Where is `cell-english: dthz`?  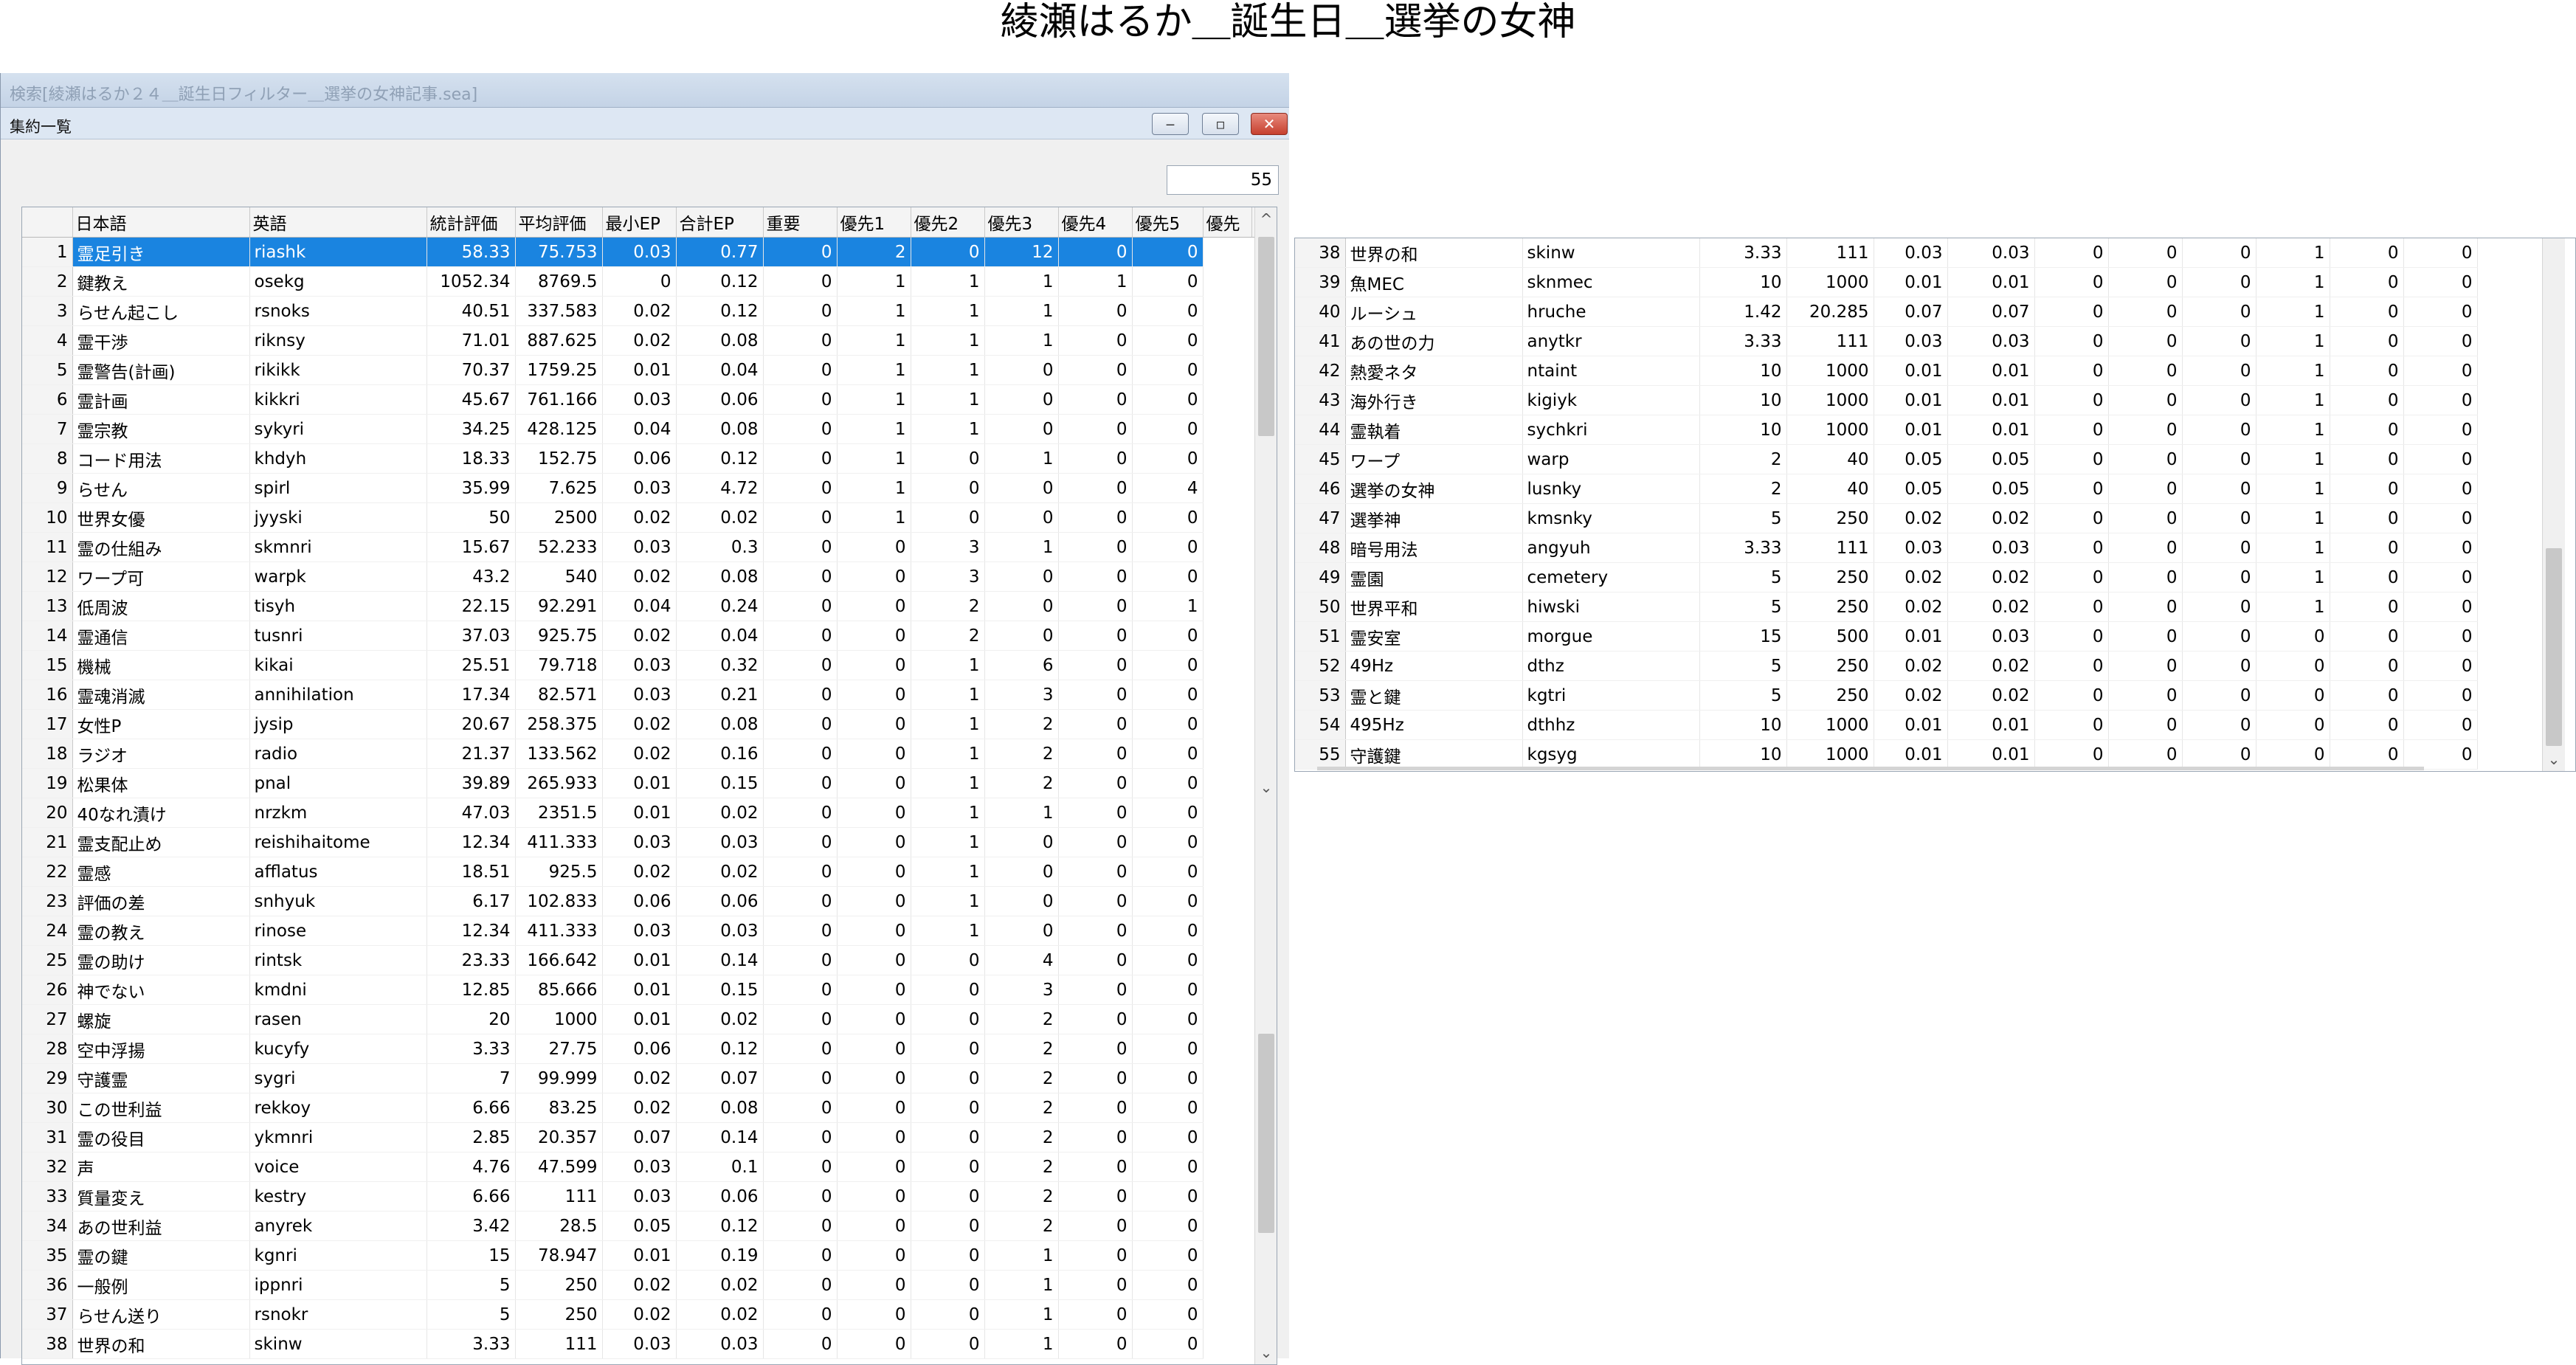 cell-english: dthz is located at coordinates (1611, 666).